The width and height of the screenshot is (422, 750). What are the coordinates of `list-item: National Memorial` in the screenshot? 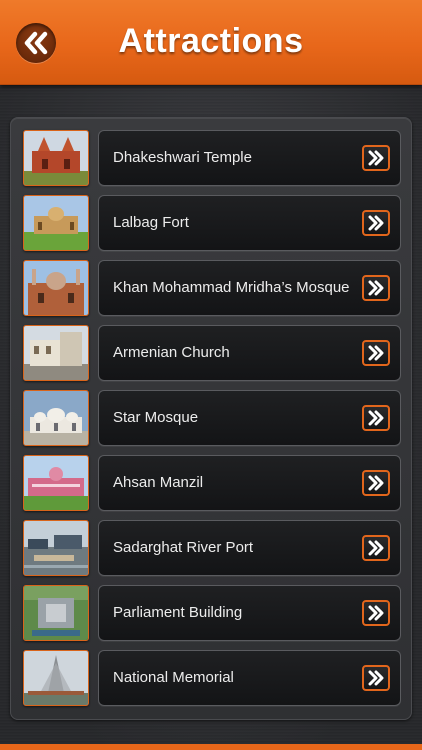 It's located at (212, 678).